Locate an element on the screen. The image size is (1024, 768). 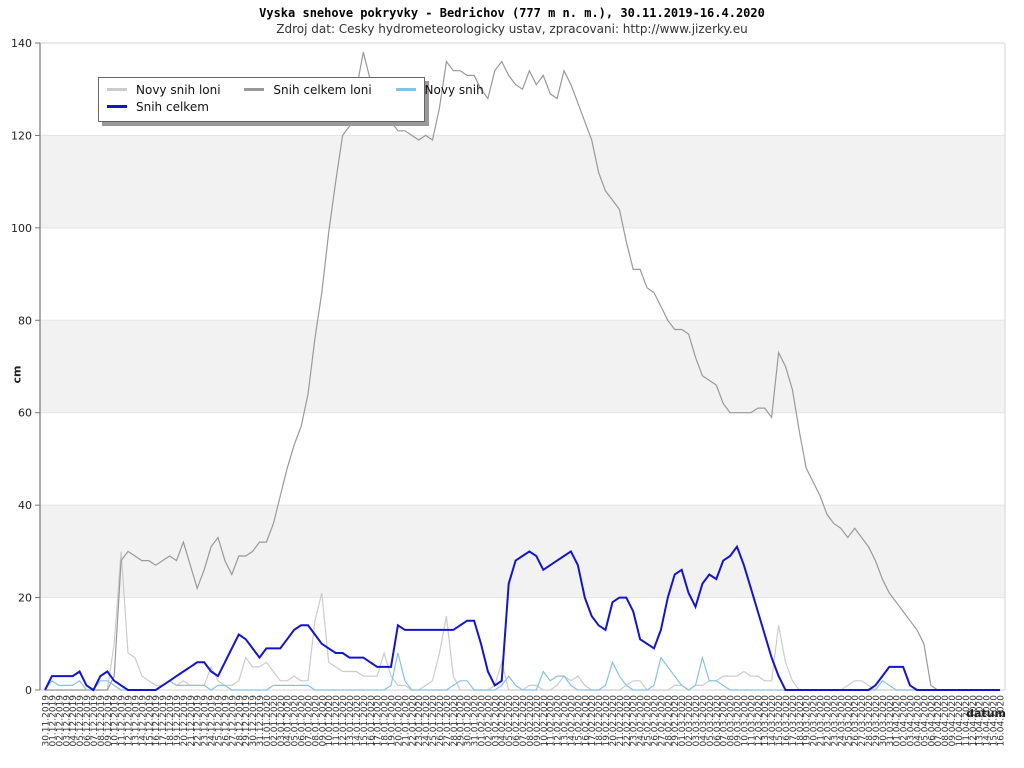
x-tick-label: 16.04.2020 is located at coordinates (1002, 721).